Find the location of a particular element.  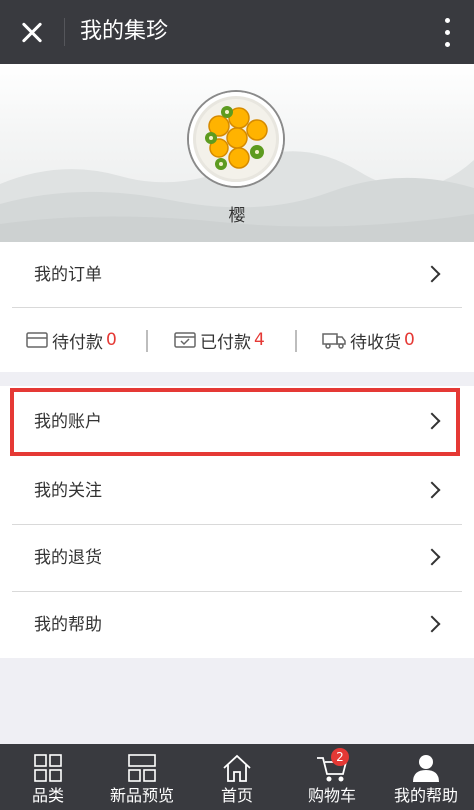

menu-item-my-returns: 我的退货 is located at coordinates (237, 558).